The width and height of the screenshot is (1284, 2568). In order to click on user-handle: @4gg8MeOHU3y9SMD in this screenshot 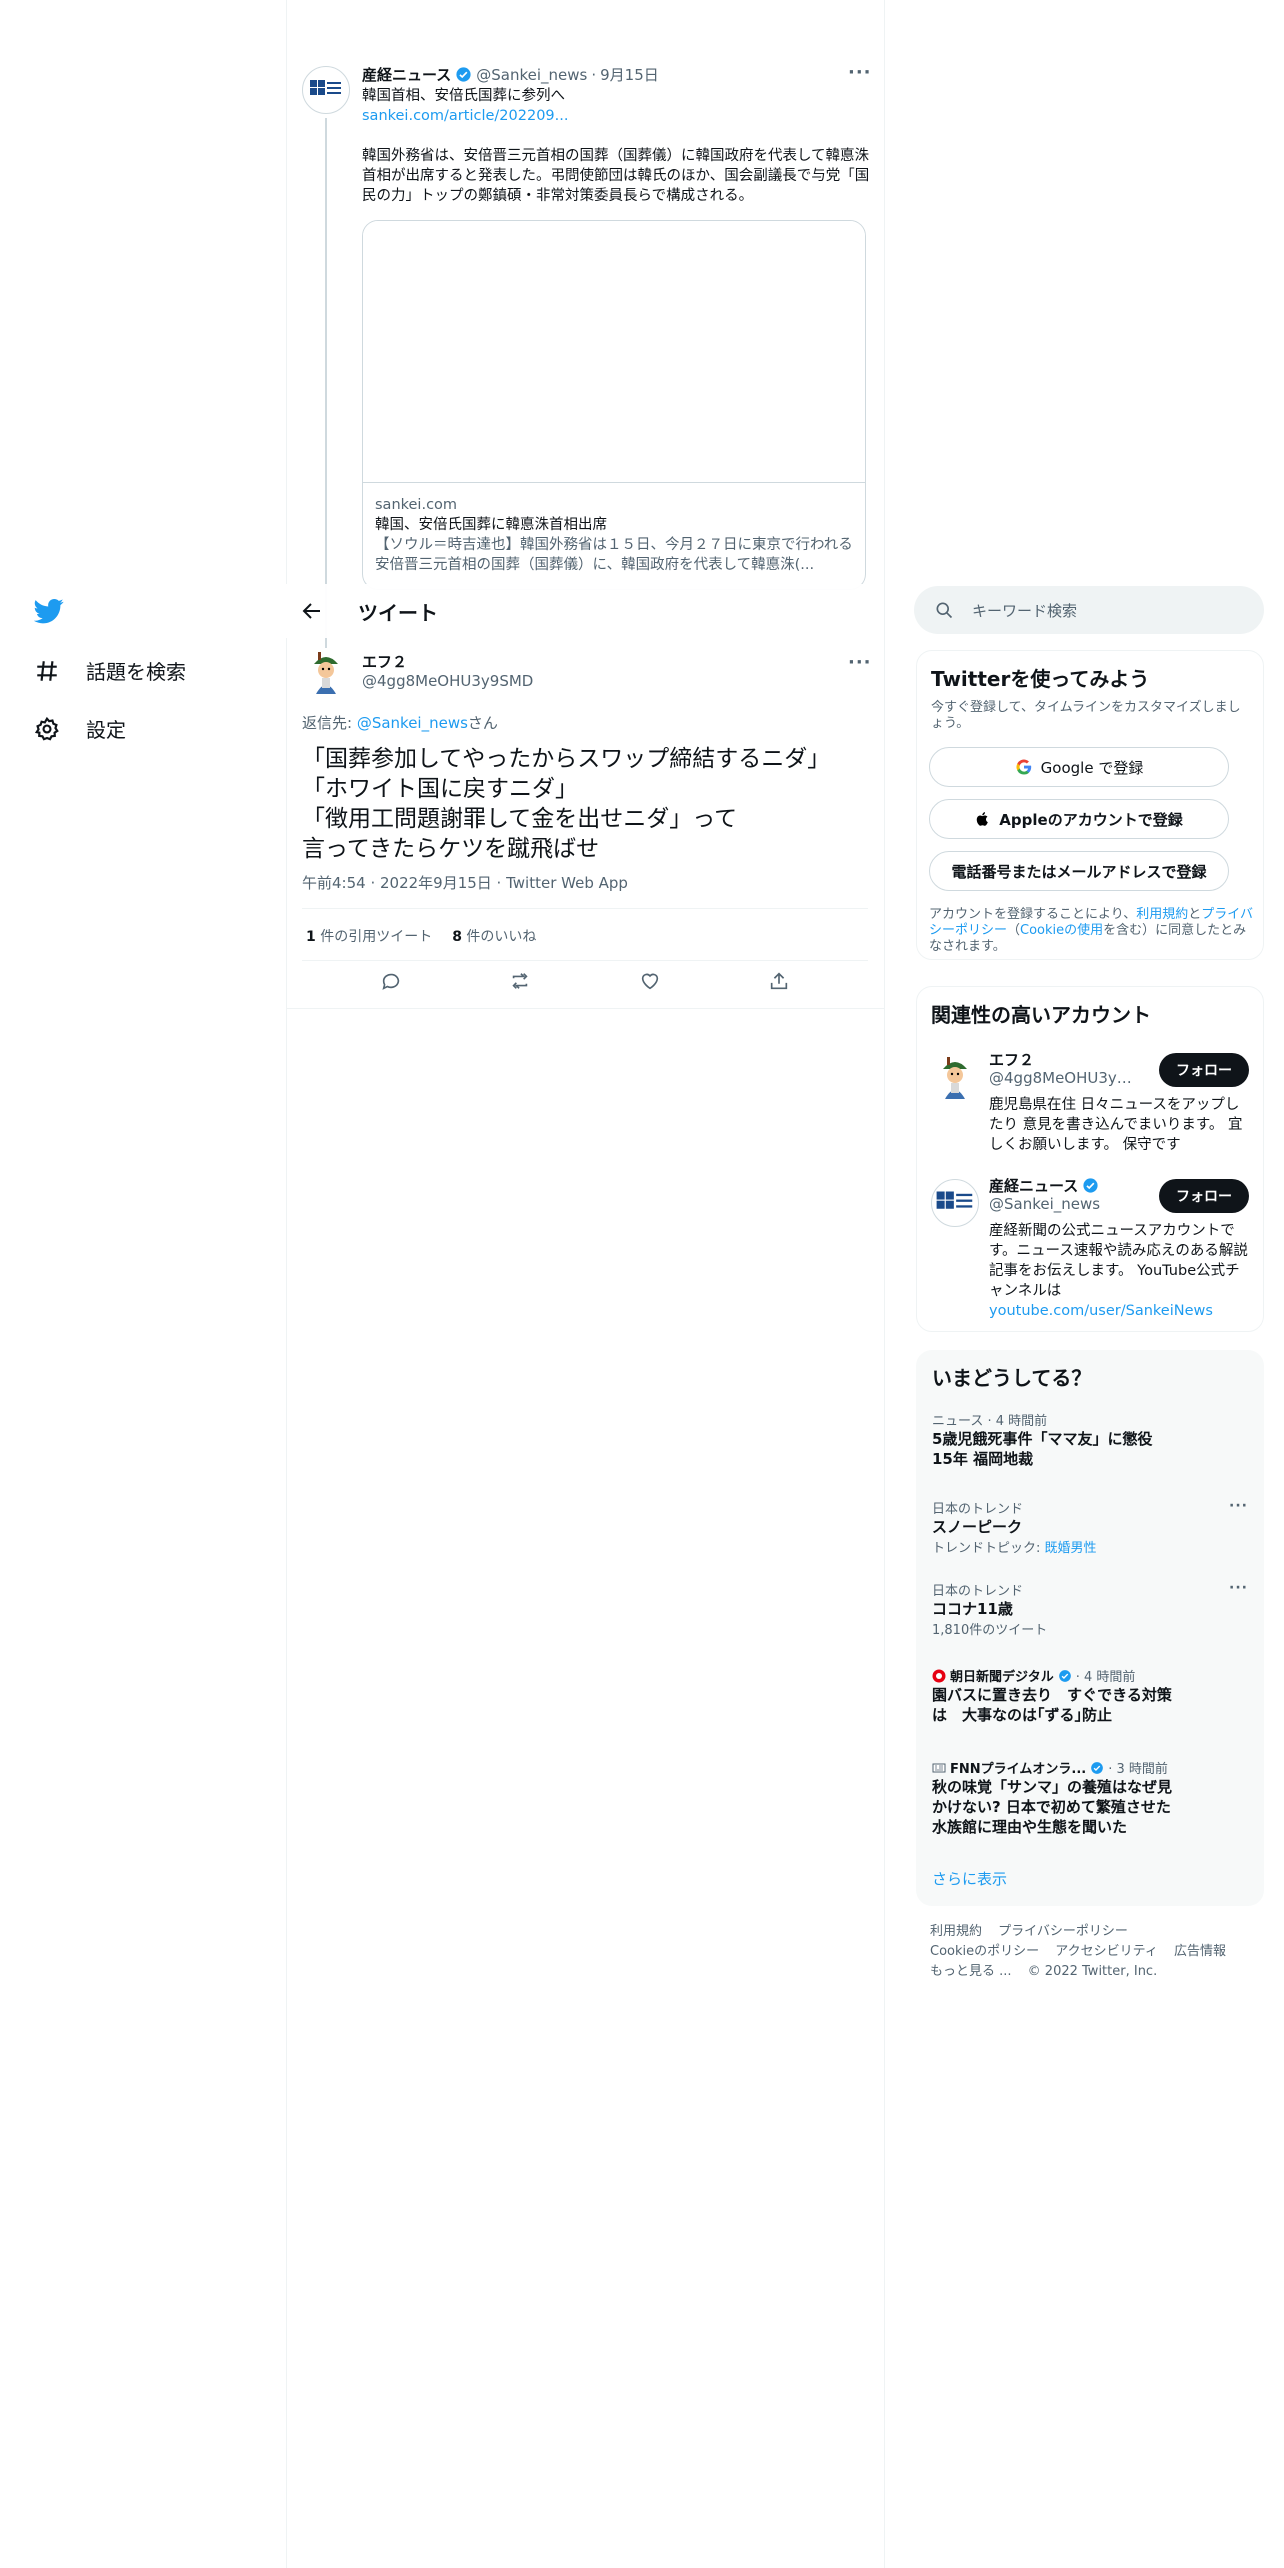, I will do `click(447, 681)`.